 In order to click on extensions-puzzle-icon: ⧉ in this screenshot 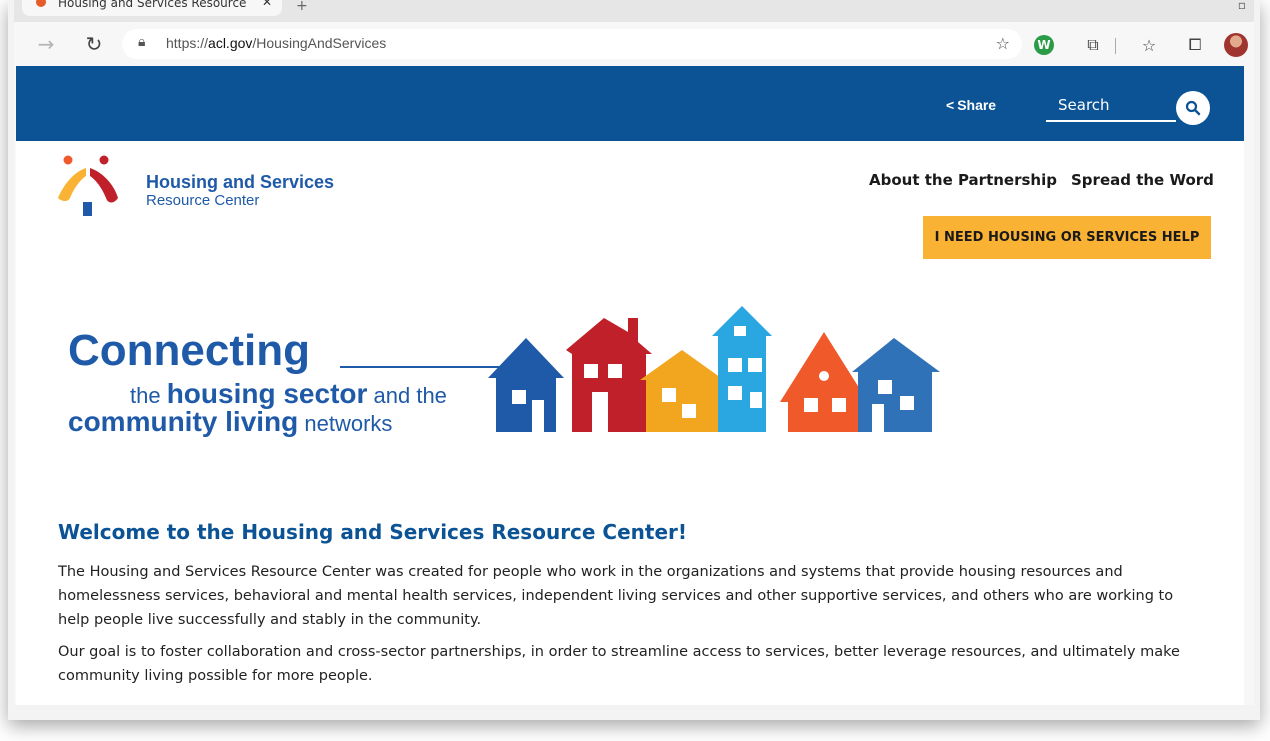, I will do `click(1093, 45)`.